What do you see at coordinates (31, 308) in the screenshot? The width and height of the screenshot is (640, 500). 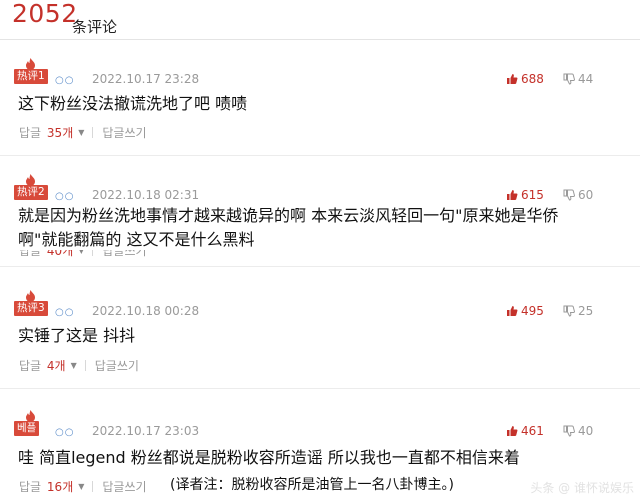 I see `badge-label: 热评3` at bounding box center [31, 308].